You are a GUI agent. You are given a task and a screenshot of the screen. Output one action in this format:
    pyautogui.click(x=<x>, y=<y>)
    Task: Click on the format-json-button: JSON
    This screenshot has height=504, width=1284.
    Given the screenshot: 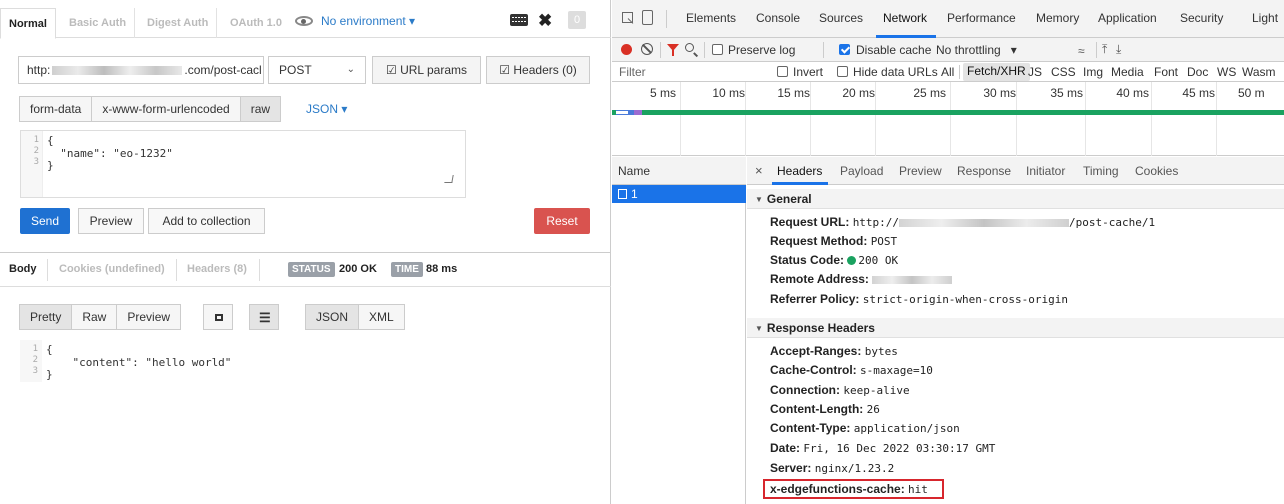 What is the action you would take?
    pyautogui.click(x=332, y=317)
    